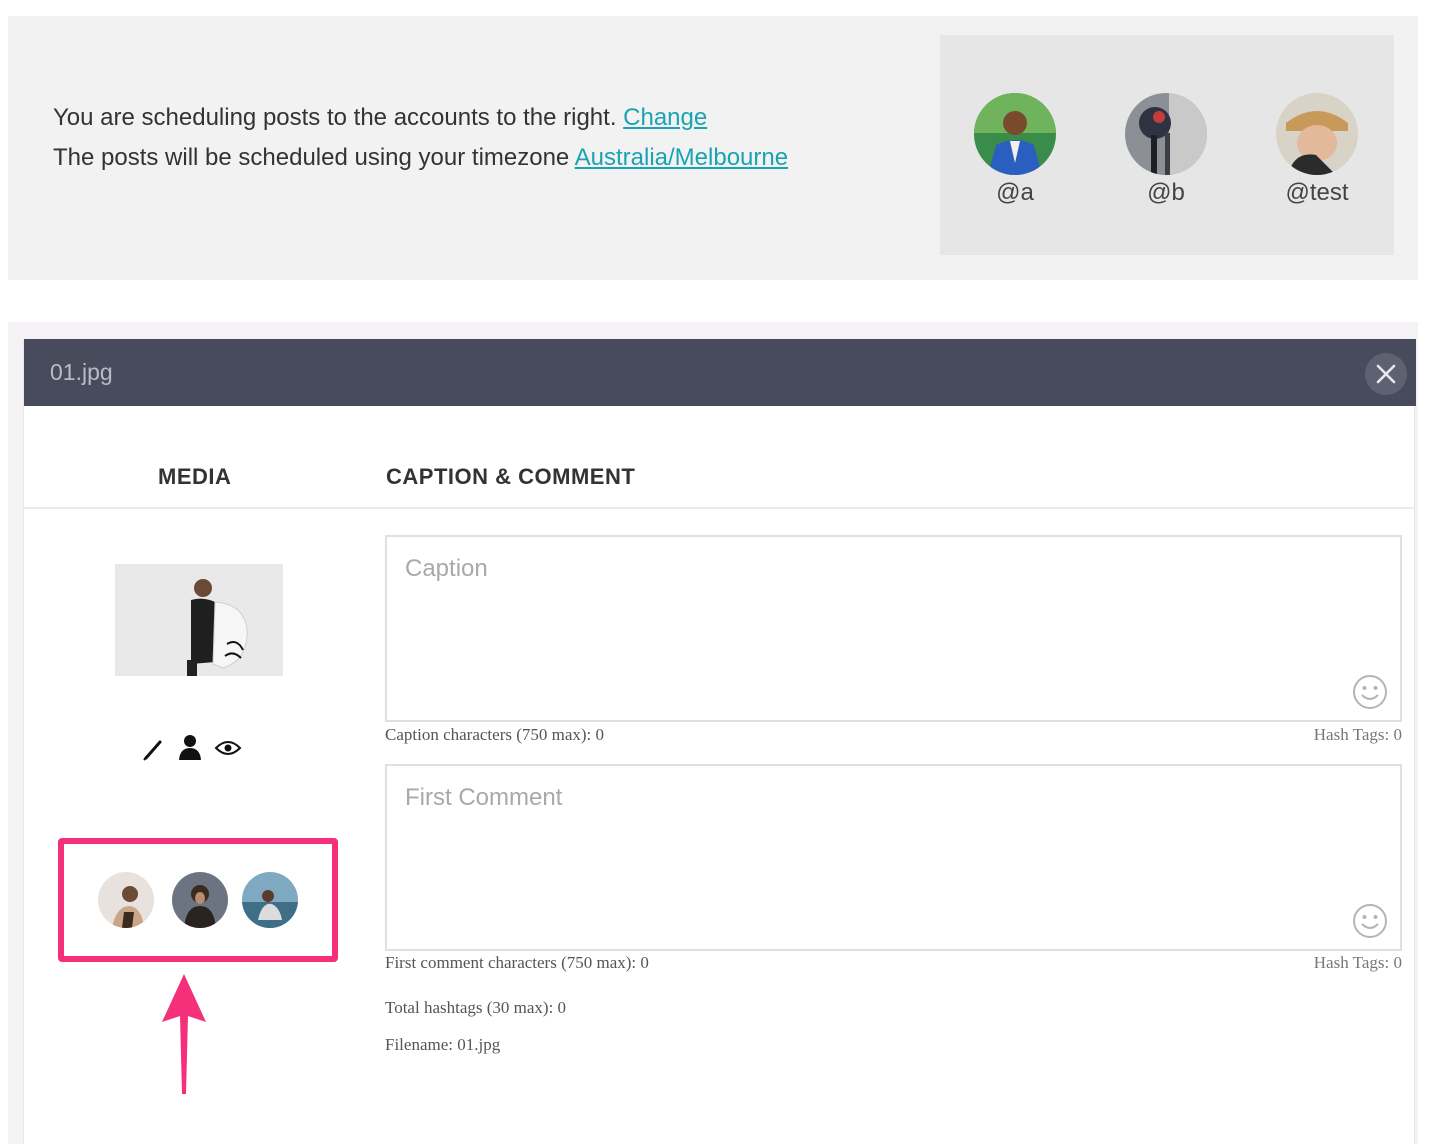 The image size is (1430, 1144). What do you see at coordinates (446, 568) in the screenshot?
I see `caption-placeholder: Caption` at bounding box center [446, 568].